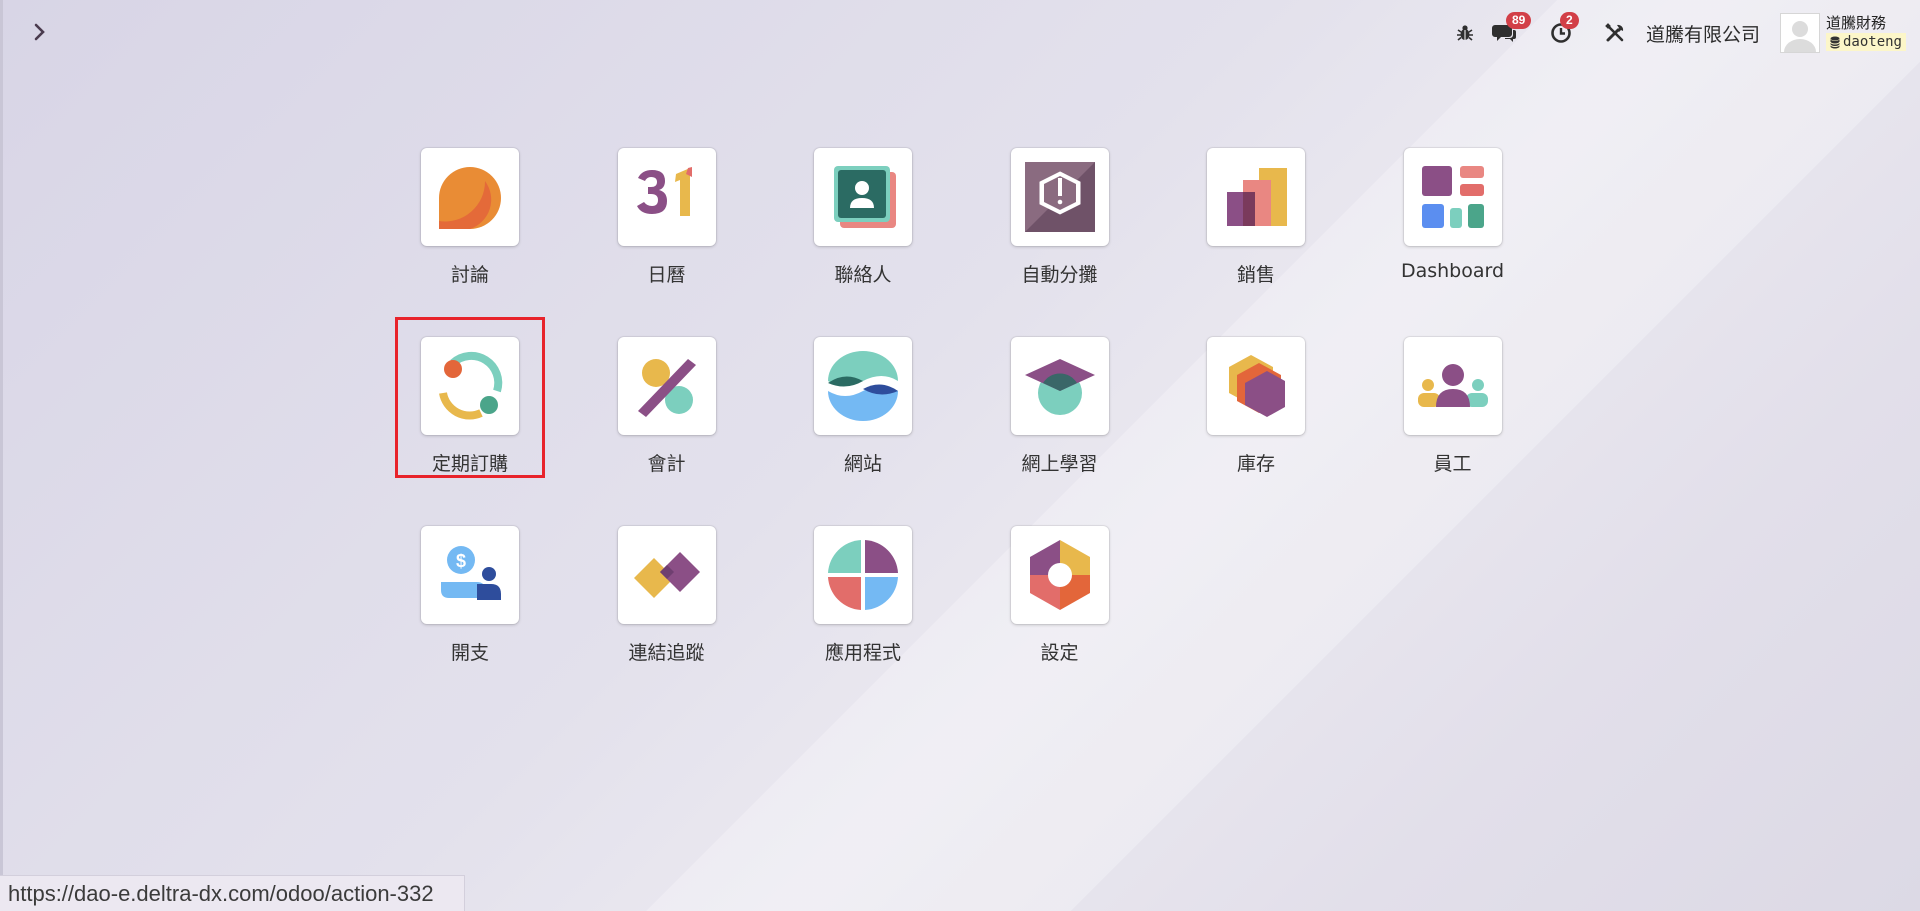  What do you see at coordinates (470, 386) in the screenshot?
I see `subscriptions-icon` at bounding box center [470, 386].